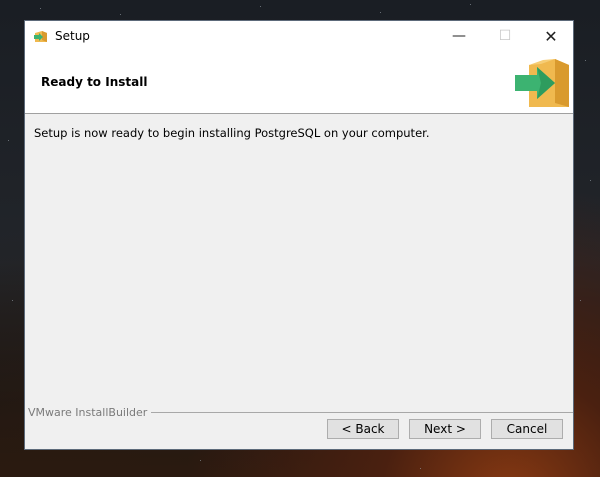  Describe the element at coordinates (94, 82) in the screenshot. I see `page-title: Ready to Install` at that location.